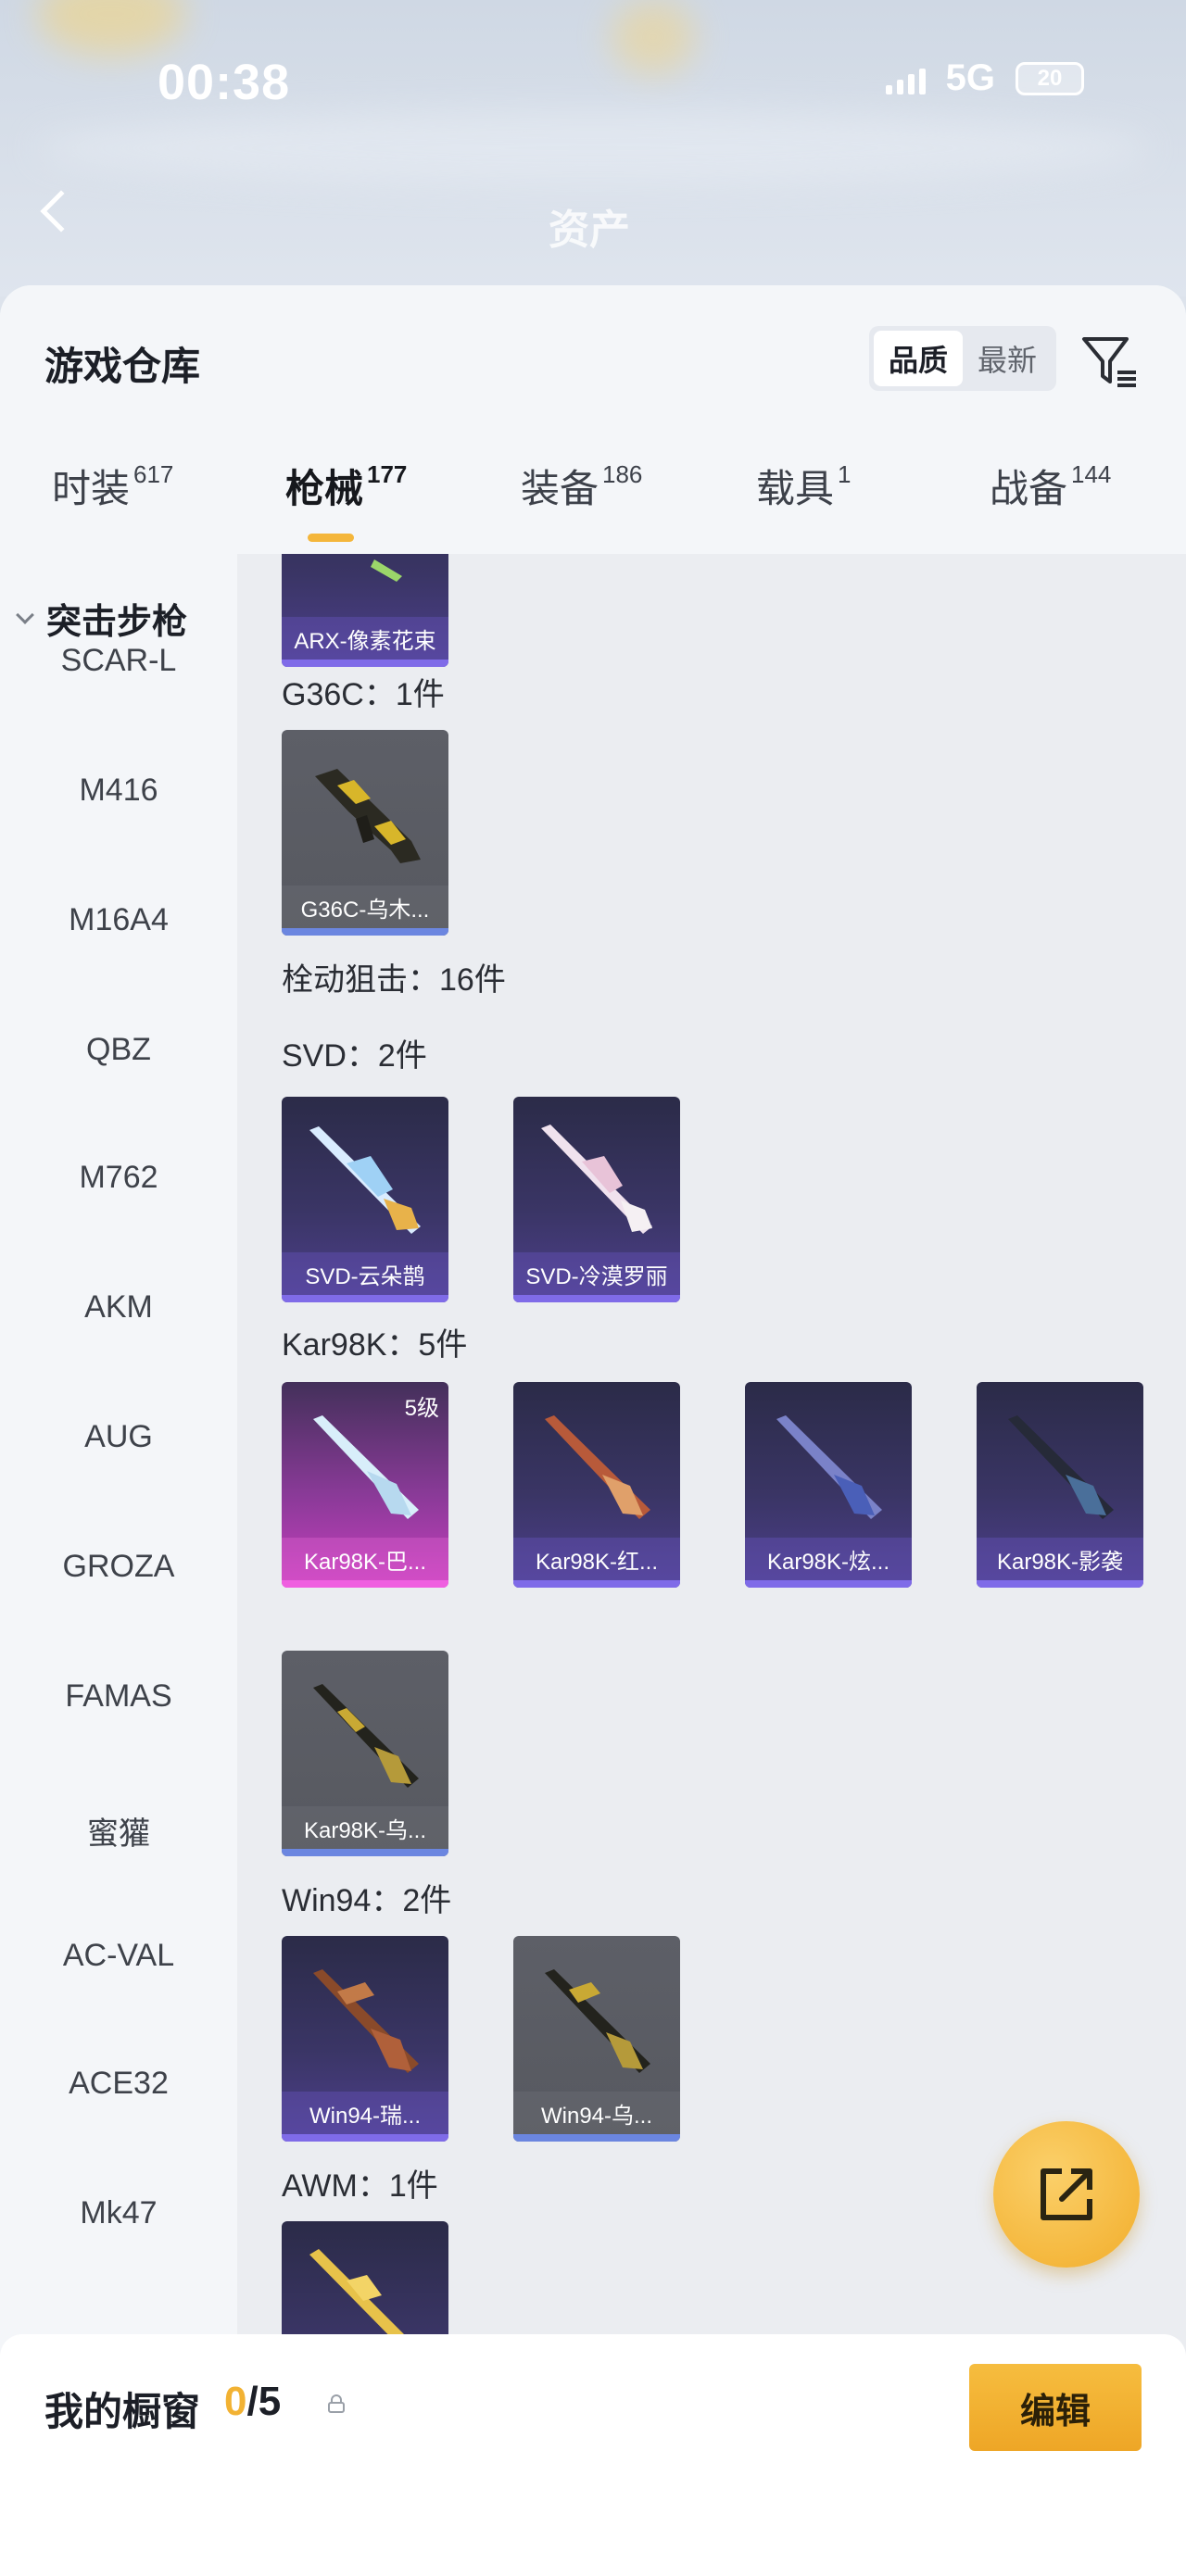 This screenshot has width=1186, height=2576. What do you see at coordinates (1055, 2407) in the screenshot?
I see `edit-button: 编辑` at bounding box center [1055, 2407].